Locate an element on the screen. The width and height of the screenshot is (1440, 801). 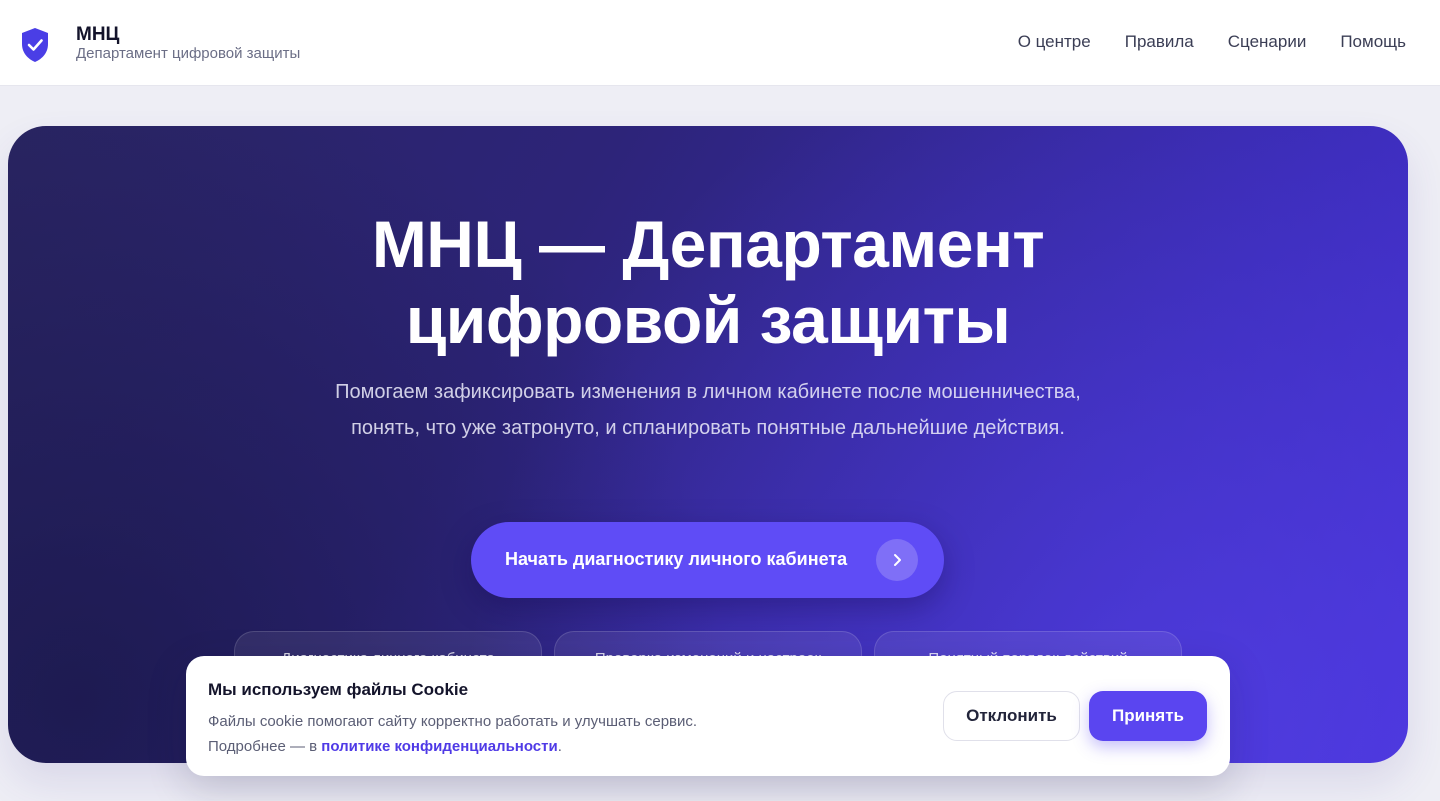
start-diagnostics-label: Начать диагностику личного кабинета is located at coordinates (676, 559).